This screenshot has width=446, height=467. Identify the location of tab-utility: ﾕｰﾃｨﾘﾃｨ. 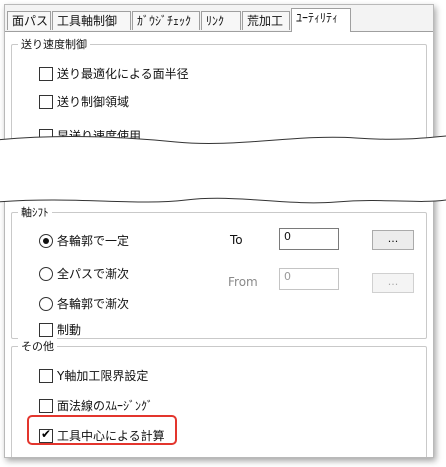
(321, 20).